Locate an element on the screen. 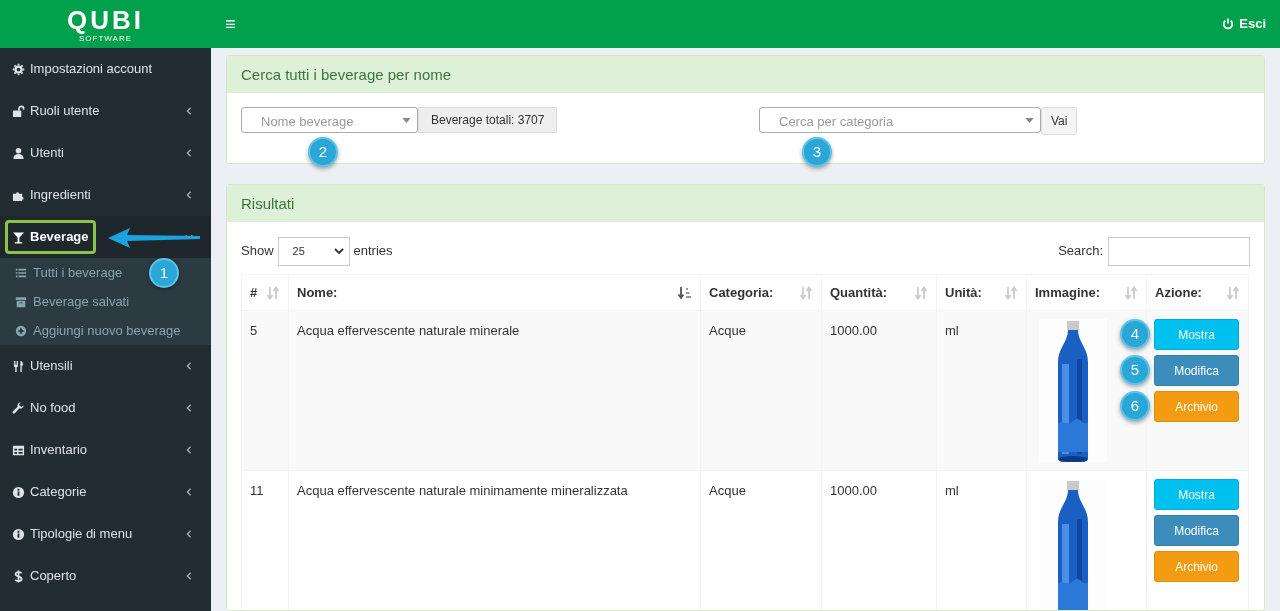  sidebar-item: Impostazioni account is located at coordinates (105, 69).